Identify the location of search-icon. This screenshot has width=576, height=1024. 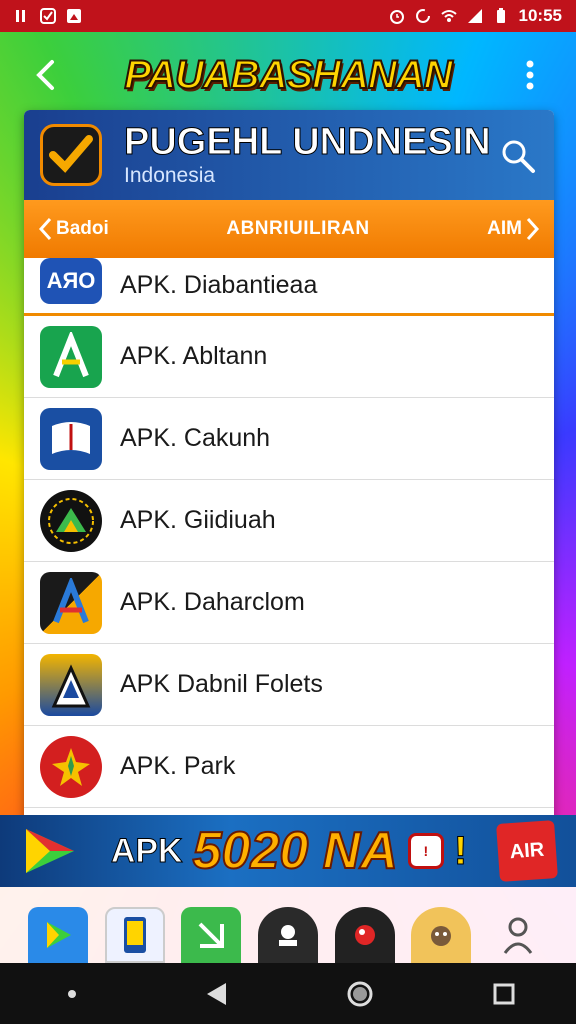
(518, 156).